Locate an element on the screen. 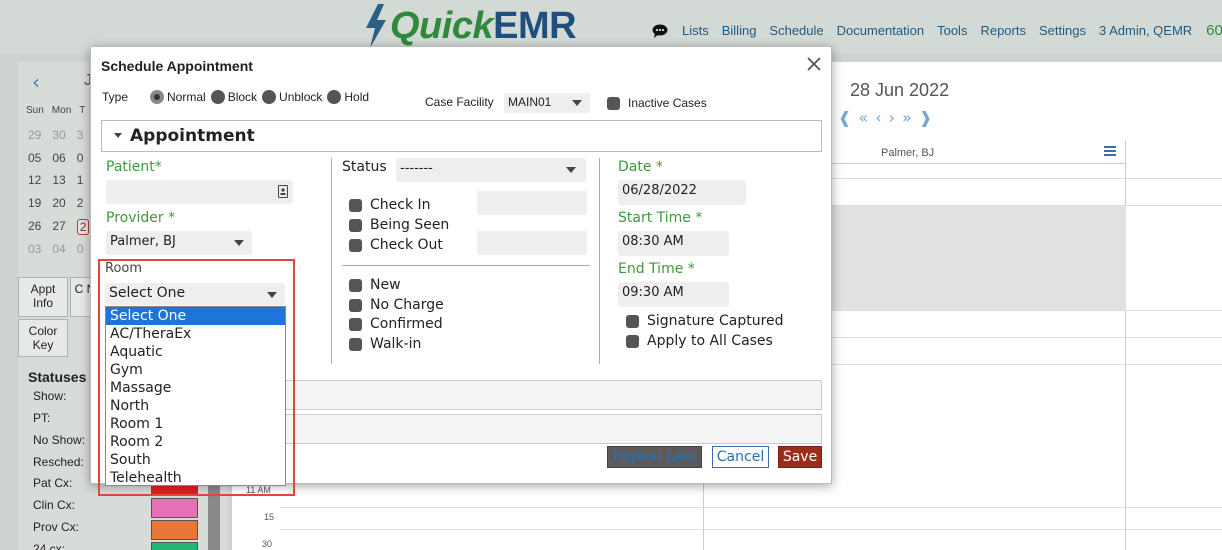 This screenshot has height=550, width=1222. patient-input is located at coordinates (199, 192).